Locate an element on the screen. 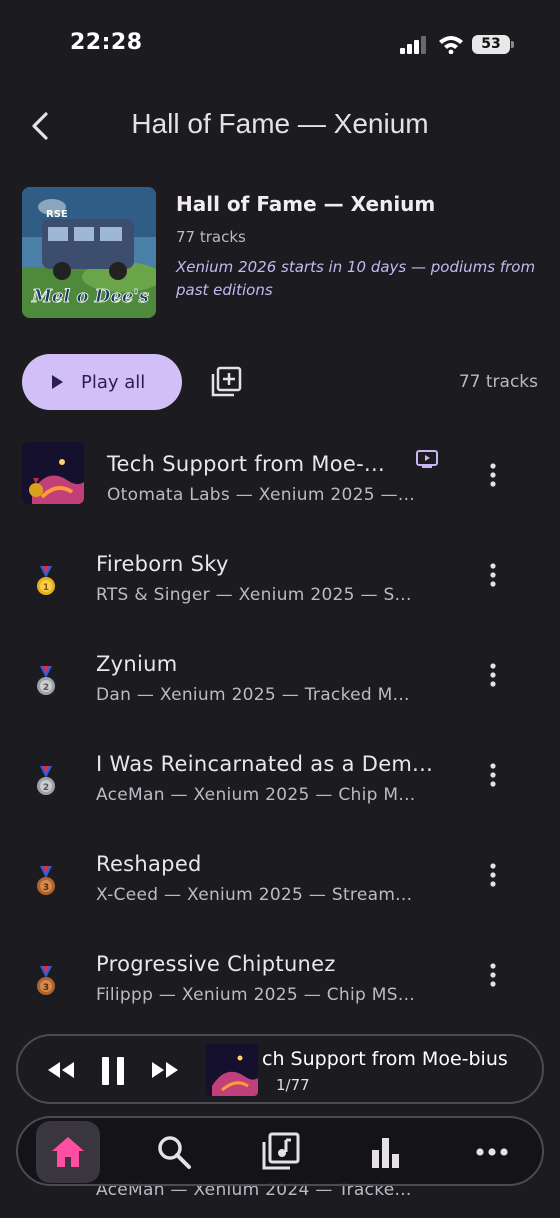 Image resolution: width=560 pixels, height=1218 pixels. status-bar: 22:28 53 is located at coordinates (280, 45).